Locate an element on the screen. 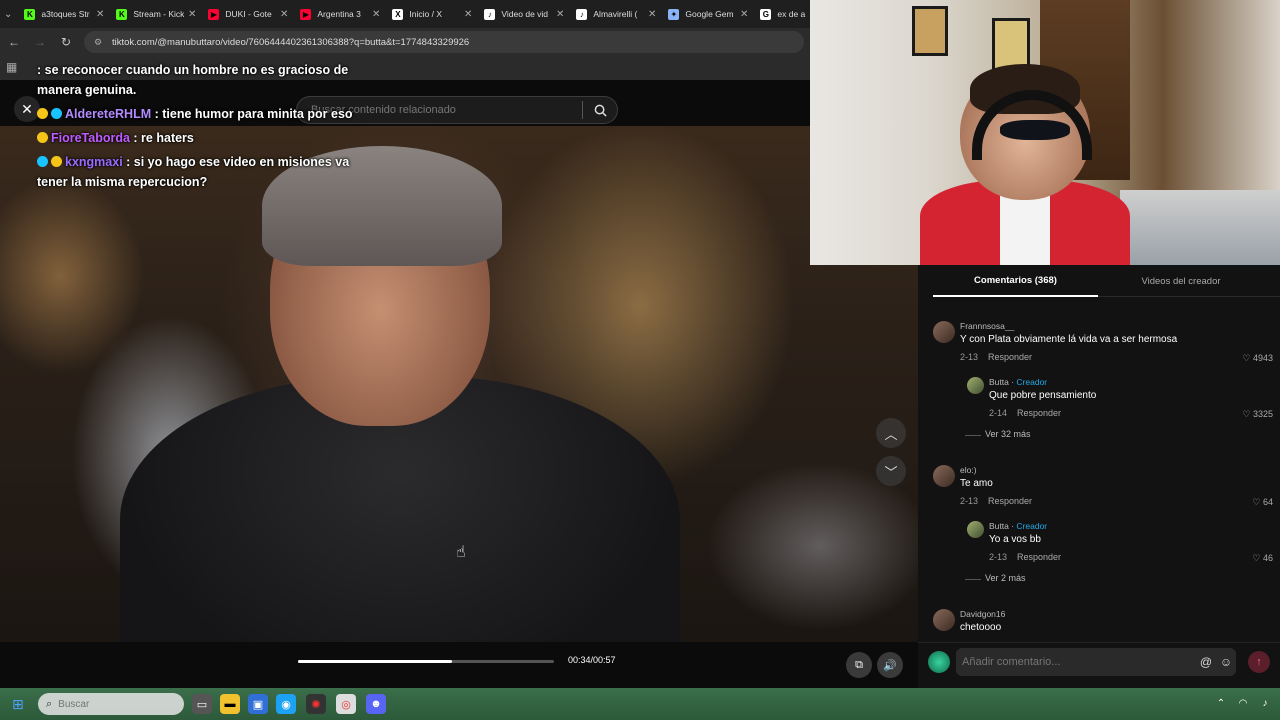 This screenshot has width=1280, height=720. file-explorer-icon: ▬ is located at coordinates (230, 704).